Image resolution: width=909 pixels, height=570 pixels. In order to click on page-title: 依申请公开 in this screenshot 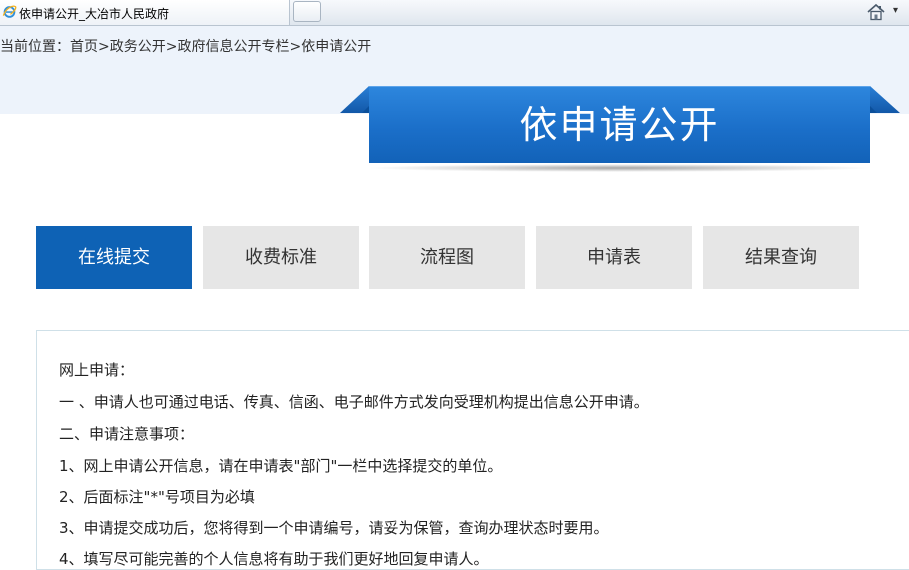, I will do `click(619, 125)`.